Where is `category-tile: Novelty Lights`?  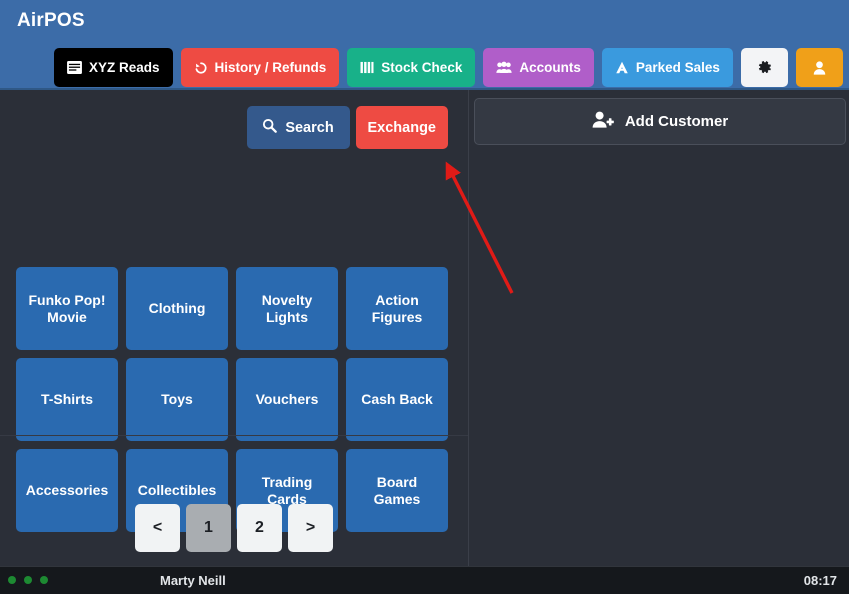
category-tile: Novelty Lights is located at coordinates (287, 308).